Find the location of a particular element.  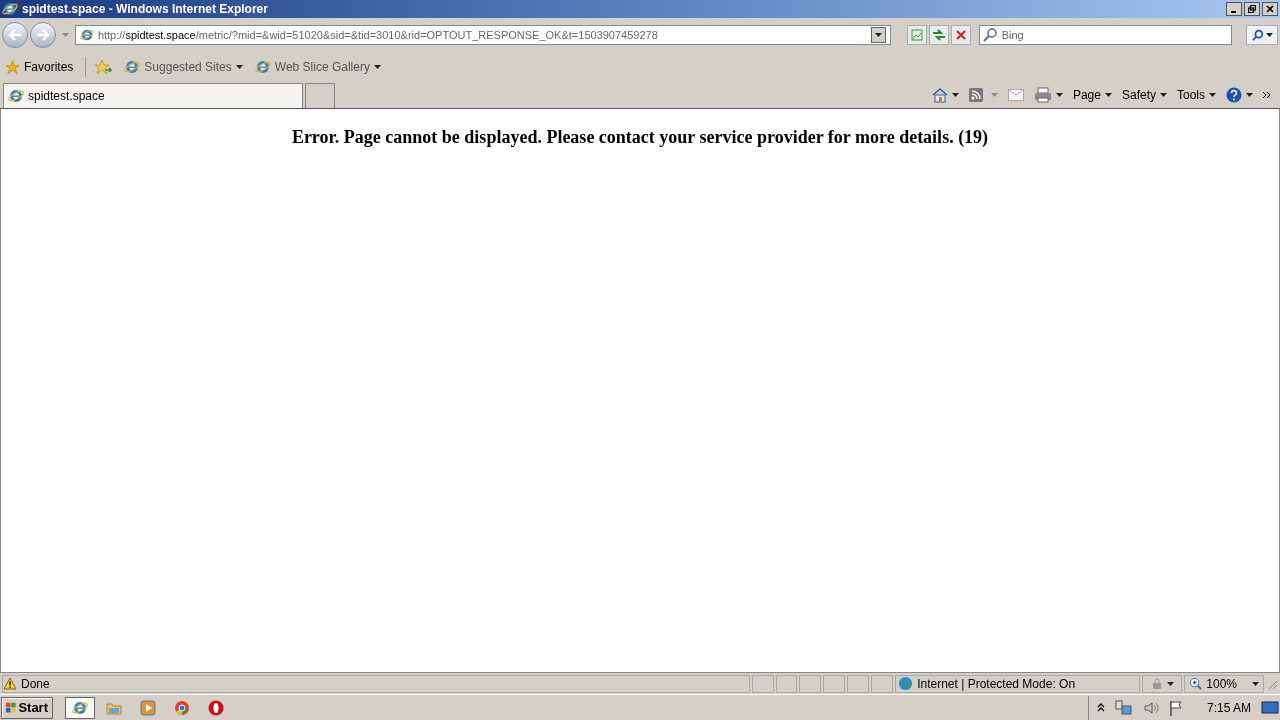

back-arrow-icon is located at coordinates (14, 35).